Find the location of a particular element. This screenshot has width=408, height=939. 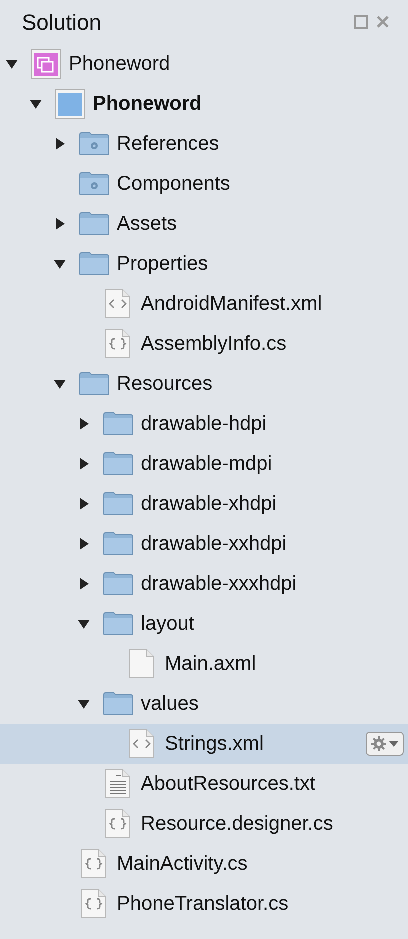

item-label: drawable-hdpi is located at coordinates (204, 424).